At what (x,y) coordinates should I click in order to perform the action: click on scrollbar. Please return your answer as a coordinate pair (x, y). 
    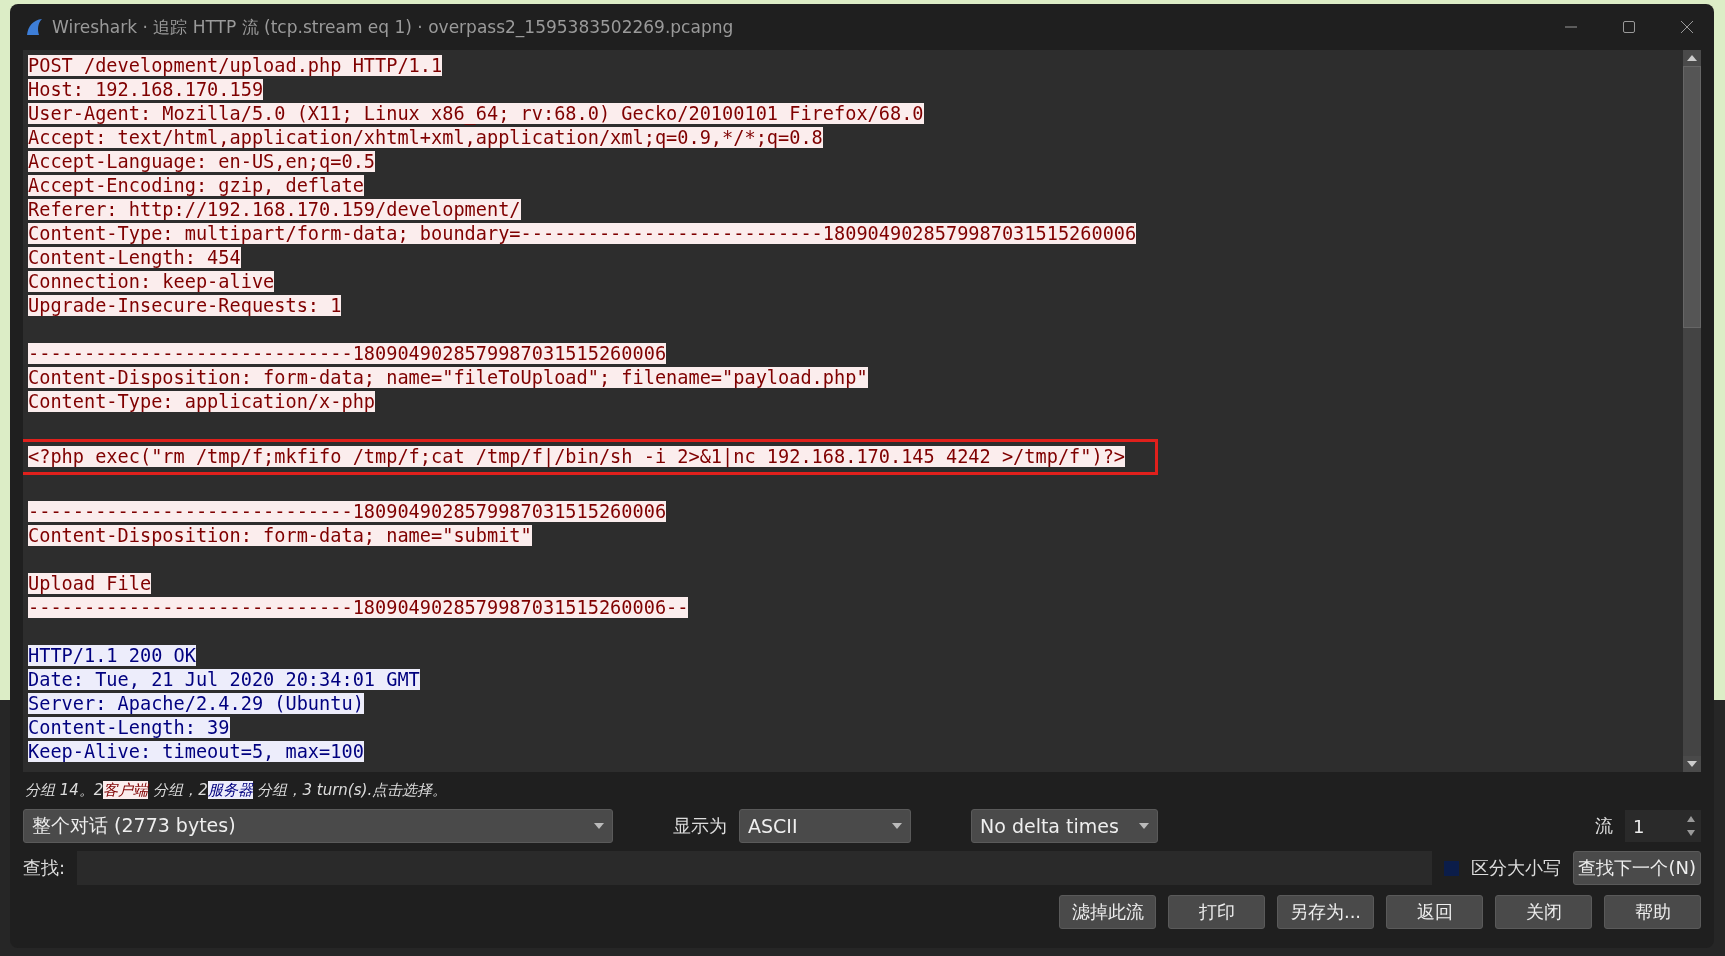
    Looking at the image, I should click on (1692, 411).